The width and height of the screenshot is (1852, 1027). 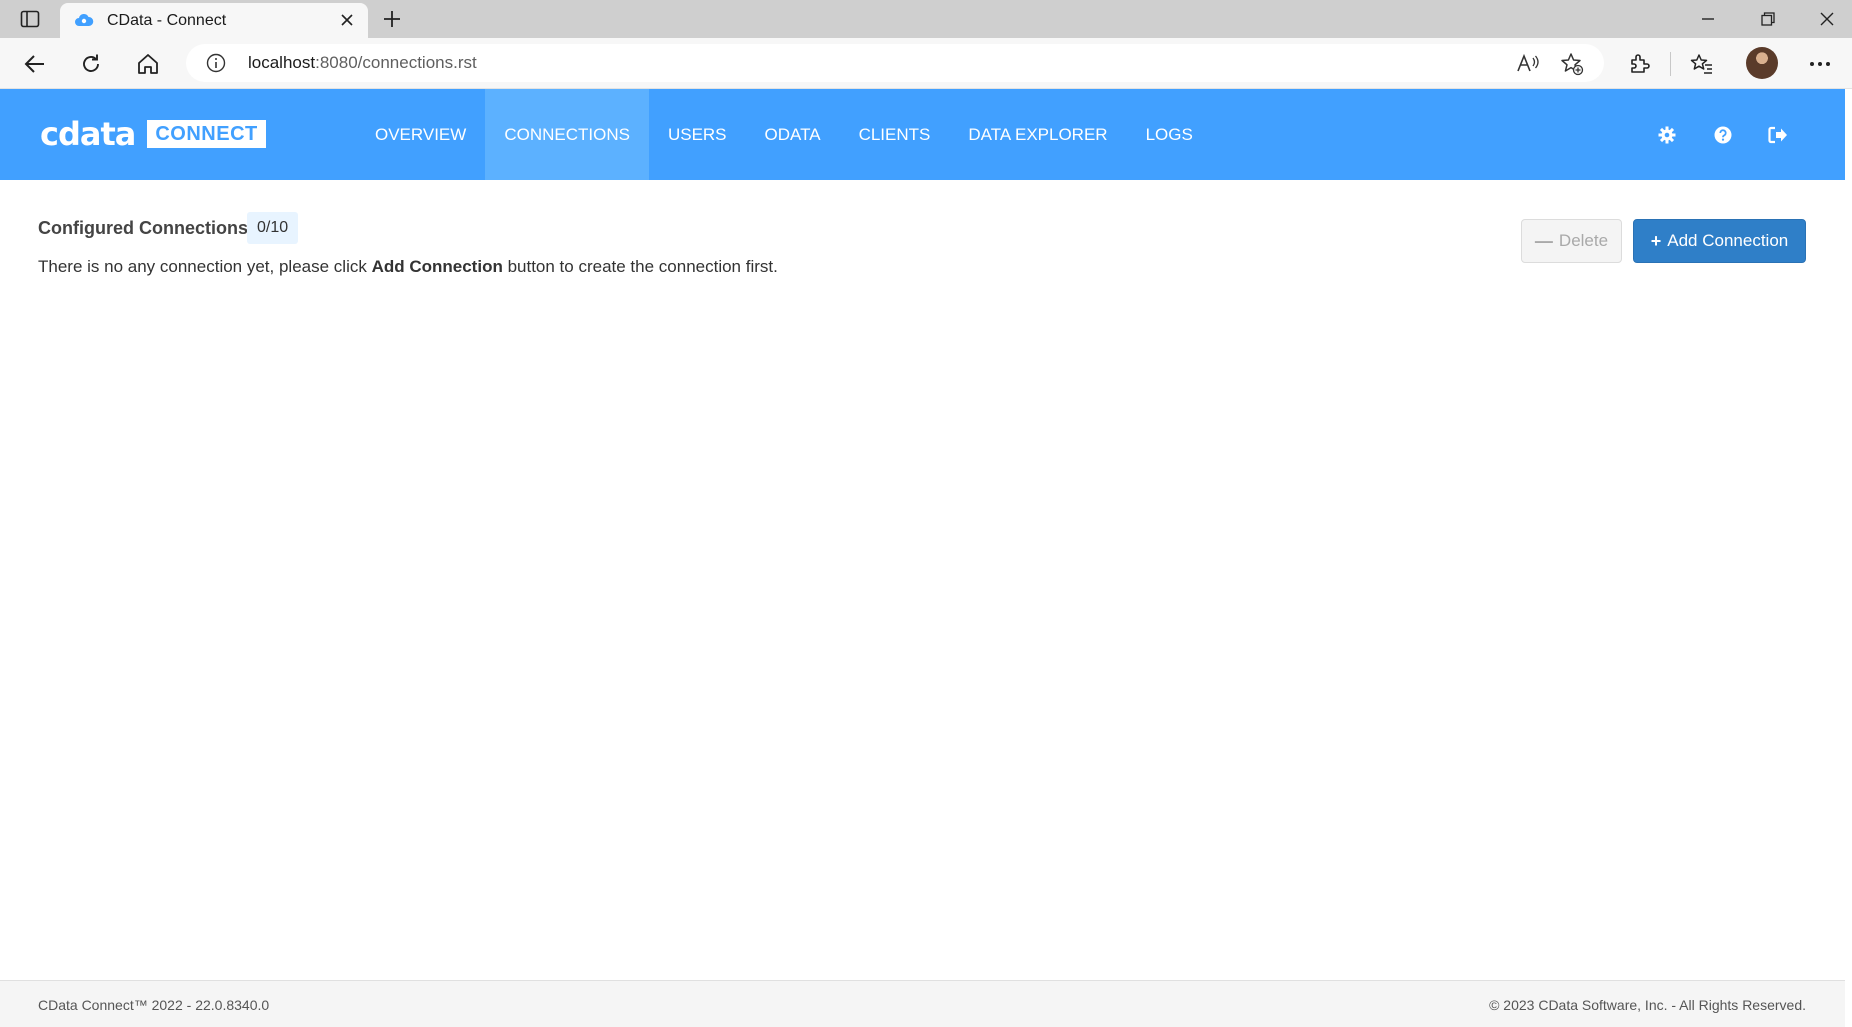 What do you see at coordinates (392, 19) in the screenshot?
I see `new-tab-icon` at bounding box center [392, 19].